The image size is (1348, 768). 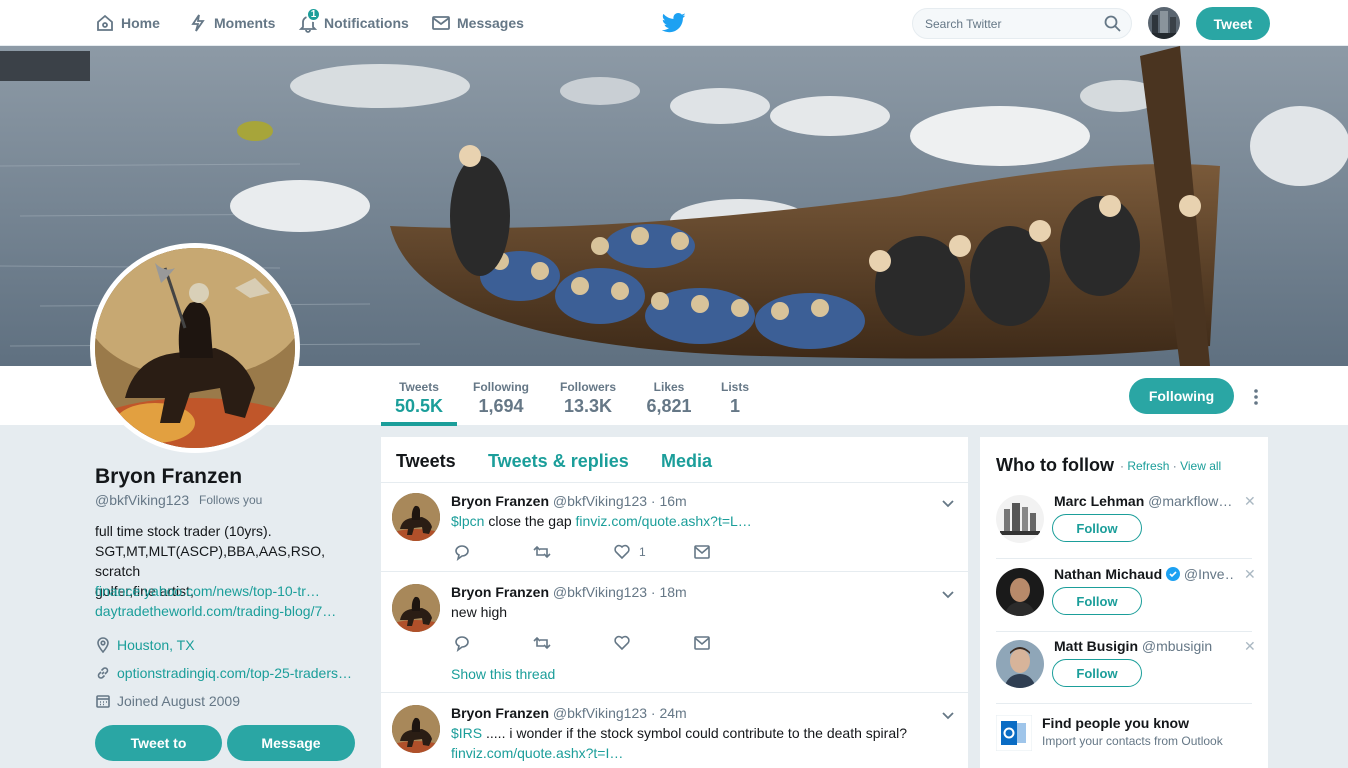 What do you see at coordinates (313, 14) in the screenshot?
I see `notification-badge: 1` at bounding box center [313, 14].